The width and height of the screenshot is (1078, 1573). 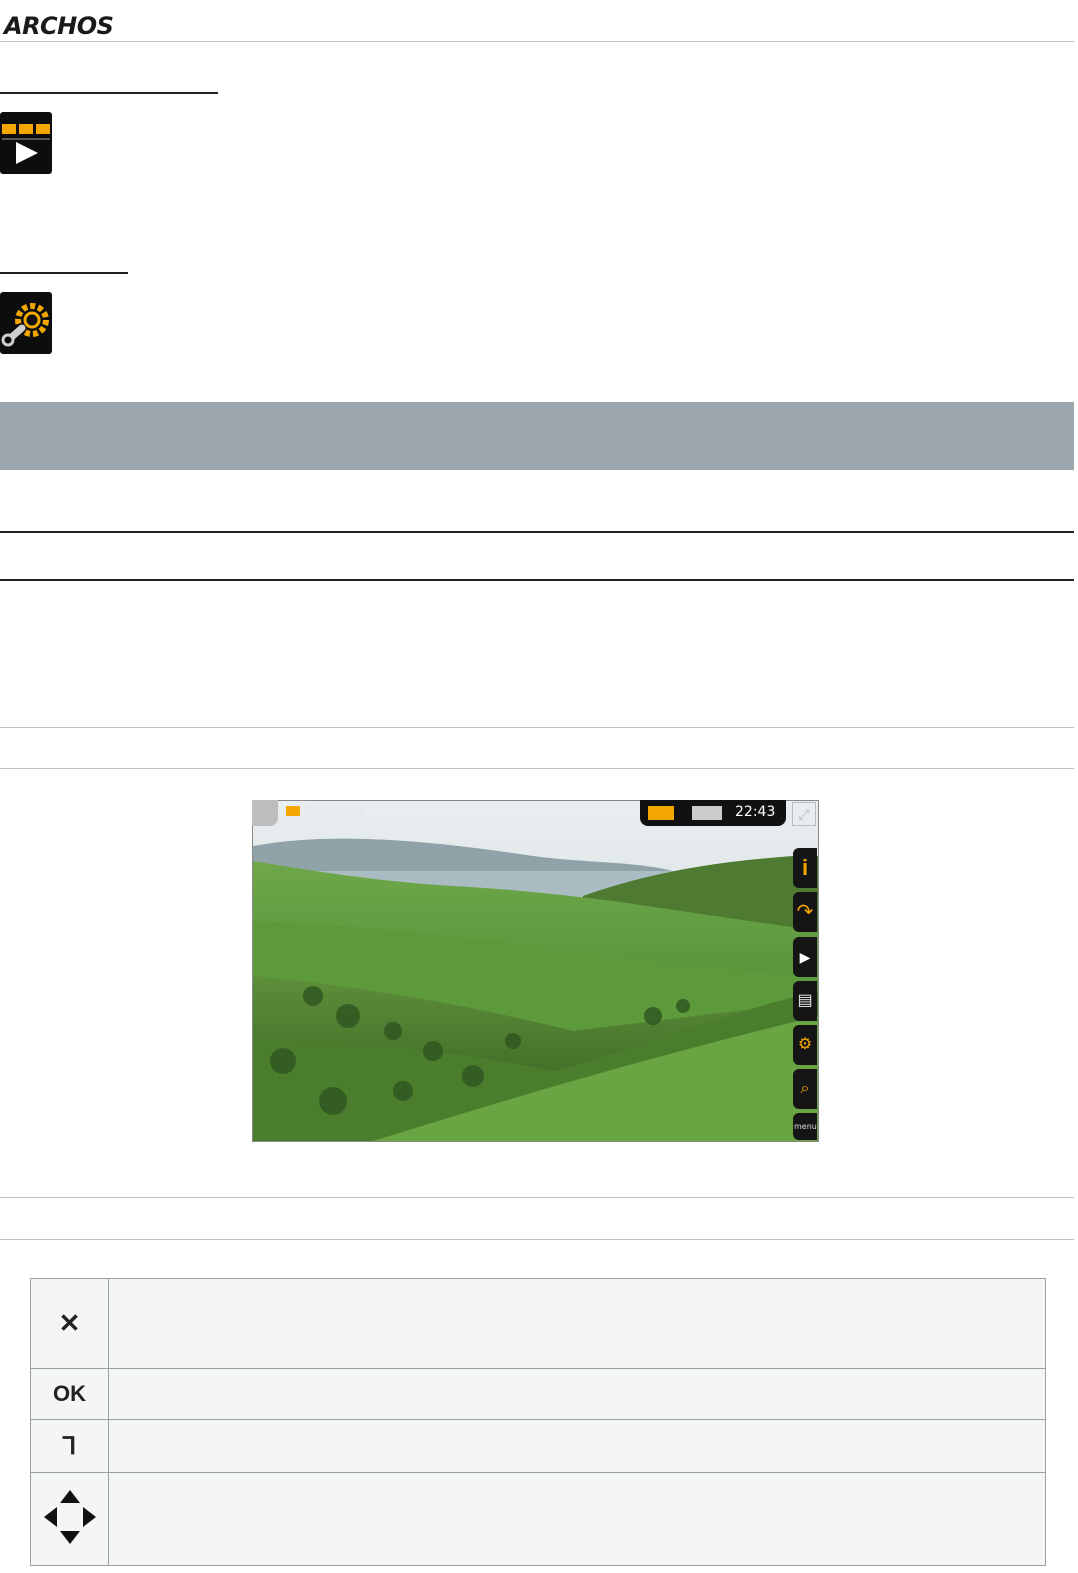 What do you see at coordinates (661, 813) in the screenshot?
I see `battery-icon` at bounding box center [661, 813].